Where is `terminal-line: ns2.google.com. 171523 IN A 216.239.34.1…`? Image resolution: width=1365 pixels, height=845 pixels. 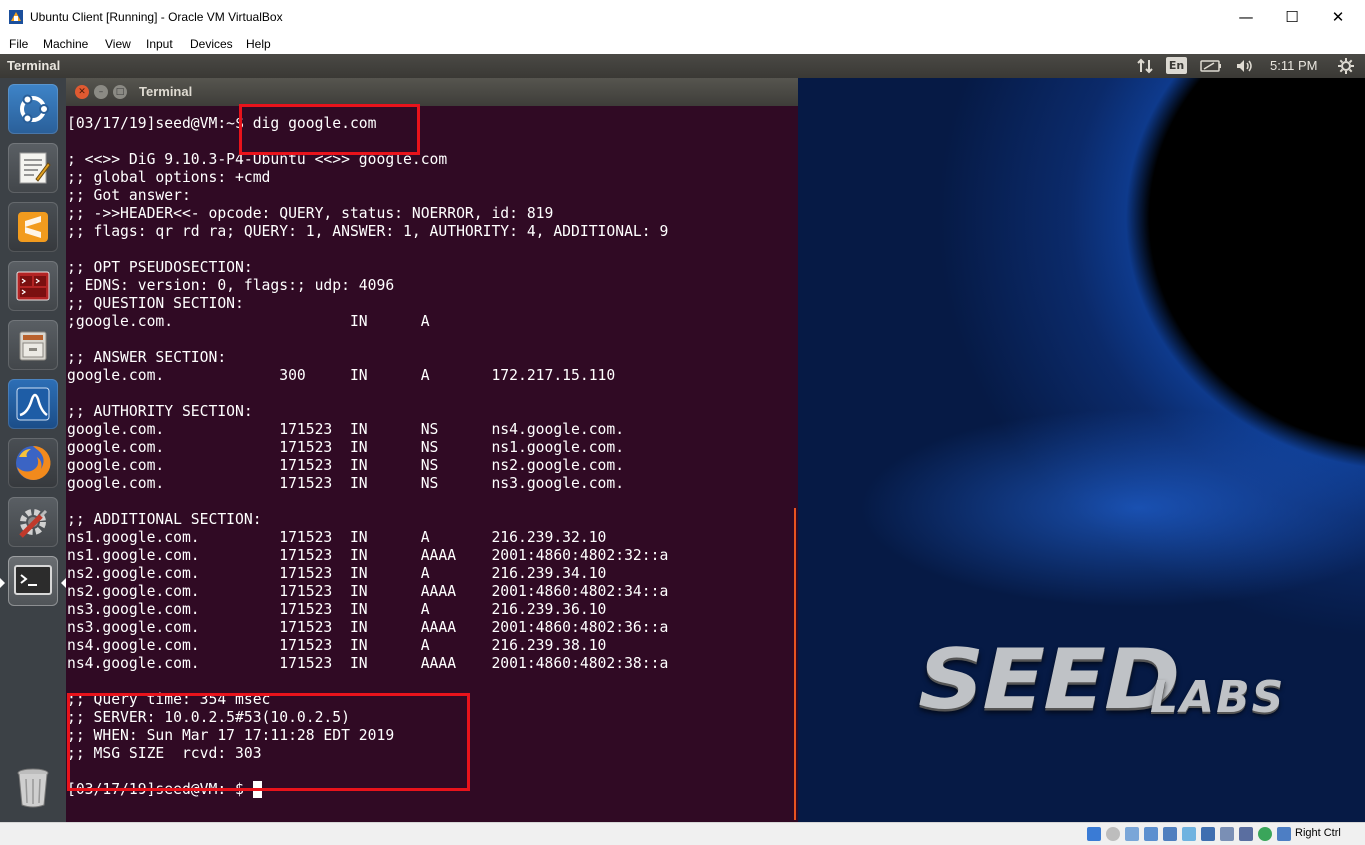 terminal-line: ns2.google.com. 171523 IN A 216.239.34.1… is located at coordinates (337, 573).